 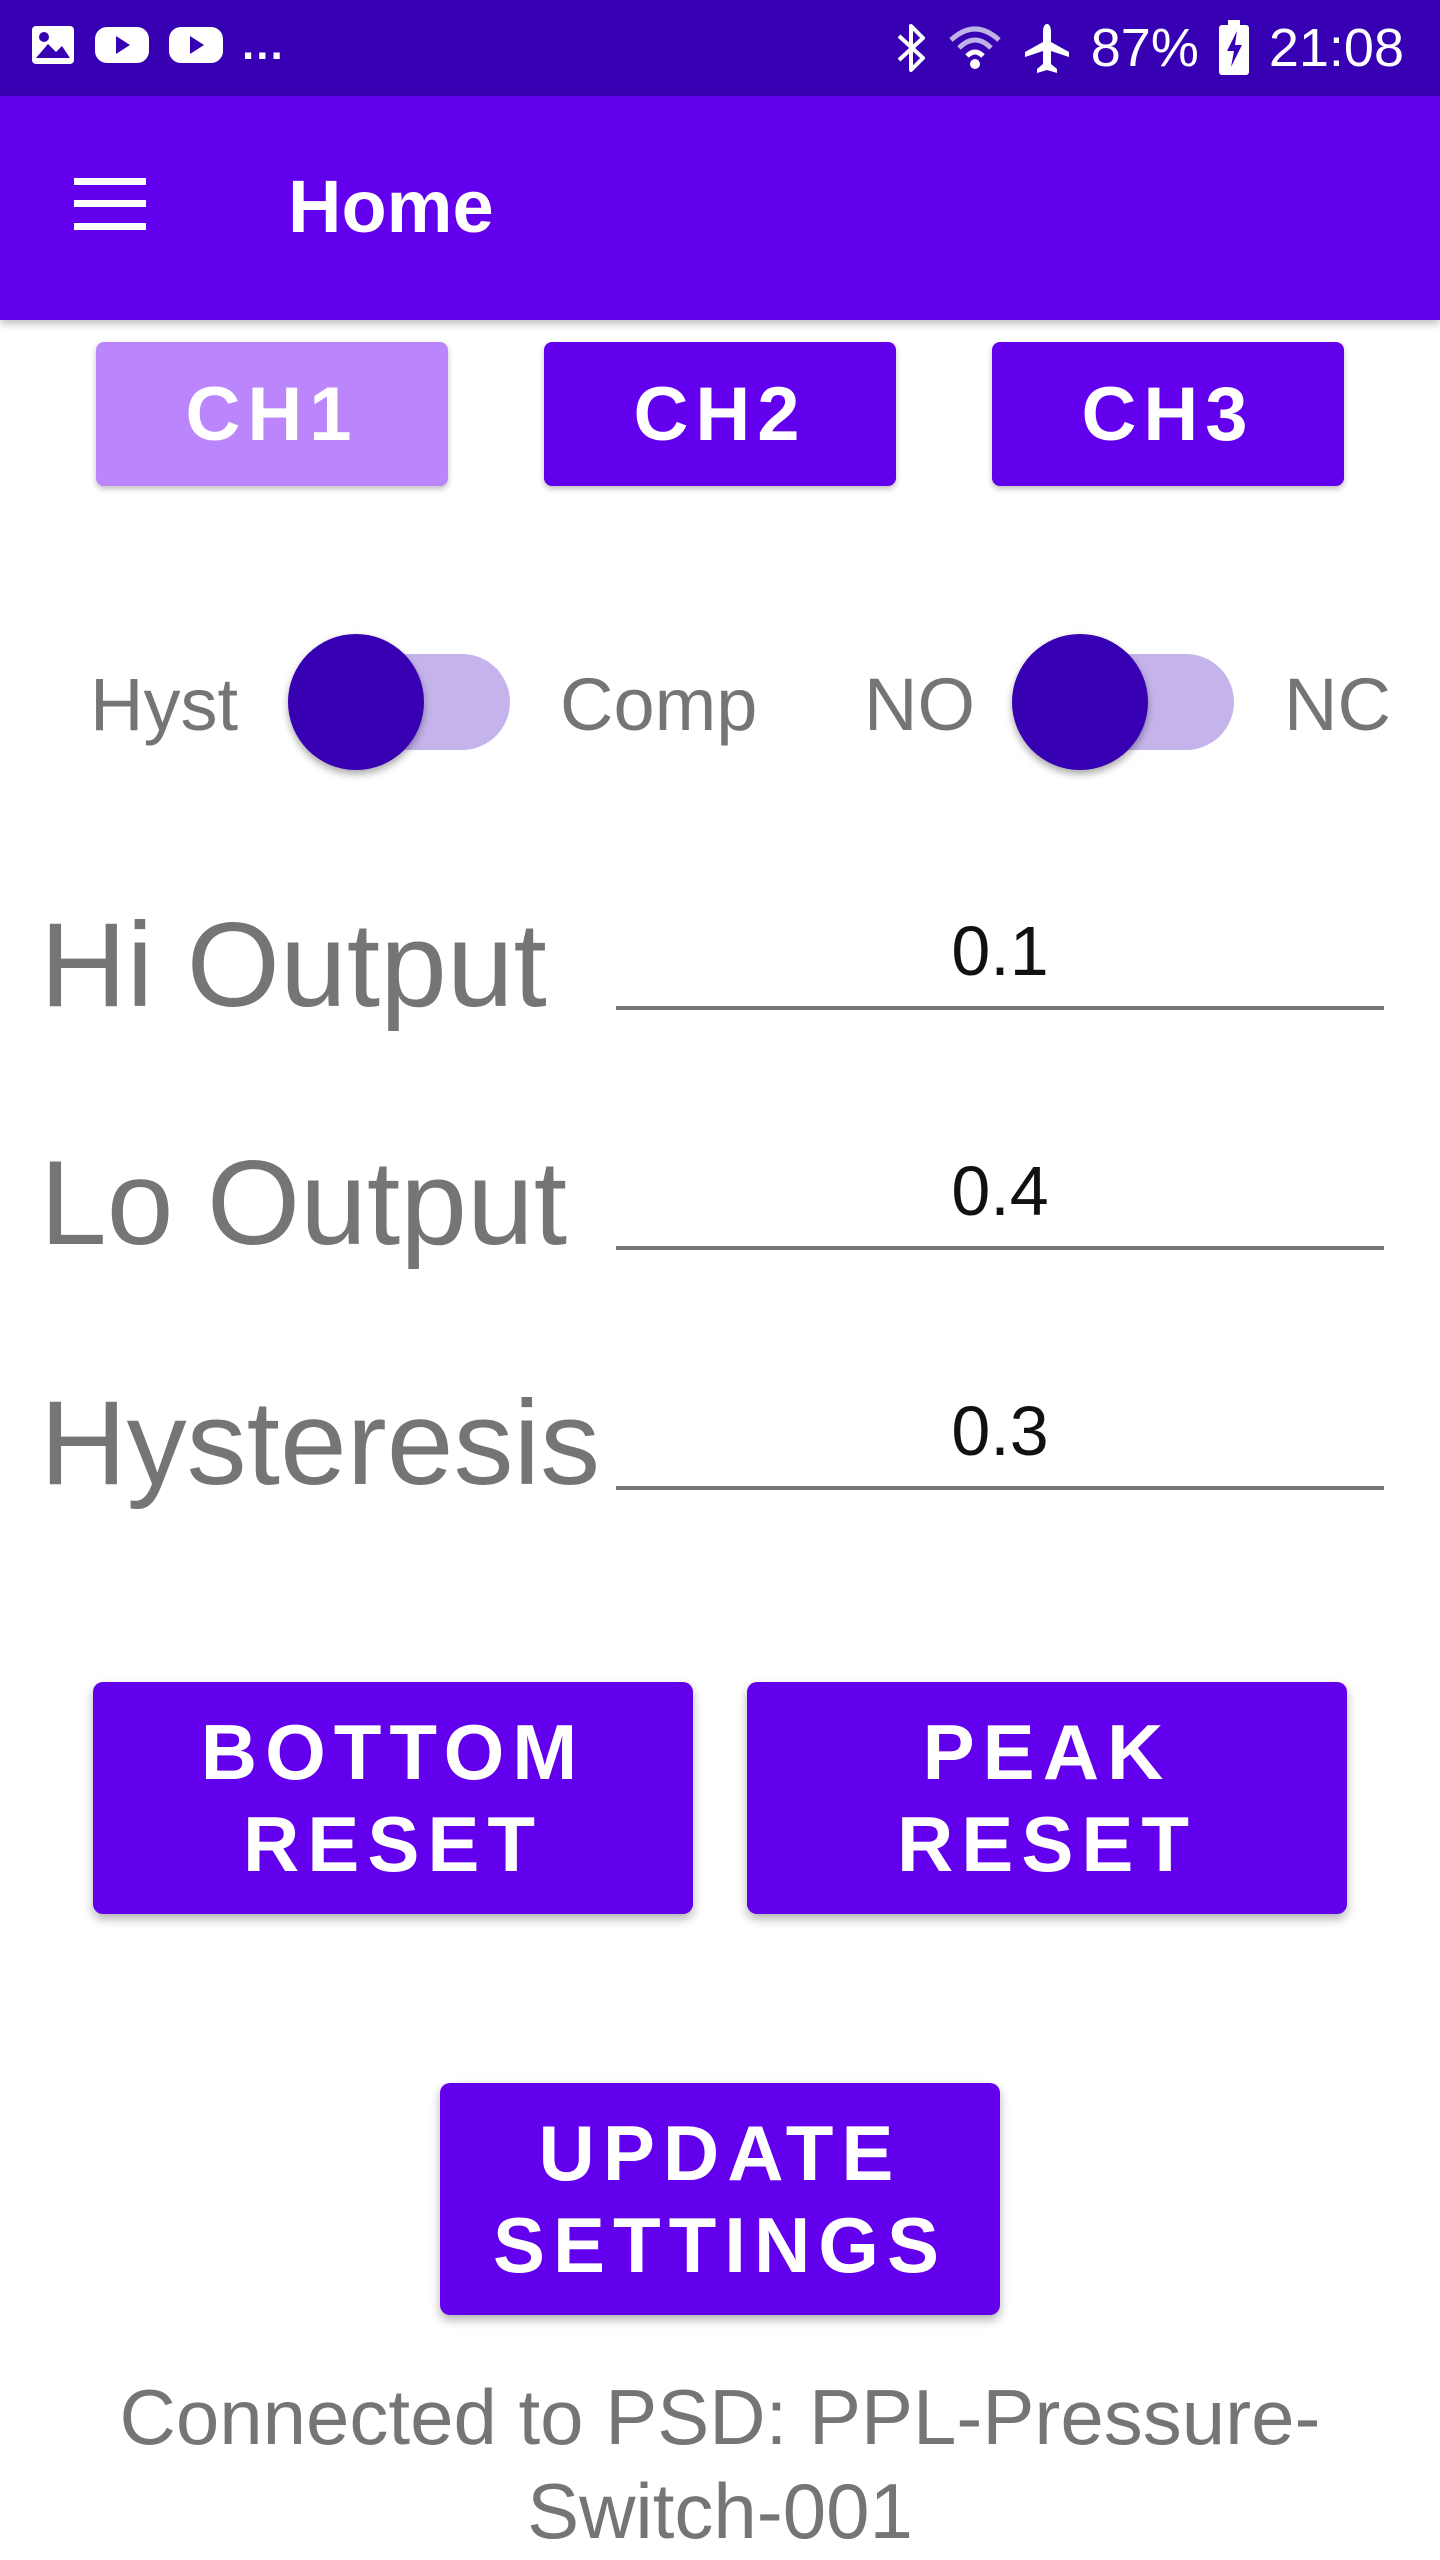 I want to click on hyst-label: Hyst, so click(x=164, y=704).